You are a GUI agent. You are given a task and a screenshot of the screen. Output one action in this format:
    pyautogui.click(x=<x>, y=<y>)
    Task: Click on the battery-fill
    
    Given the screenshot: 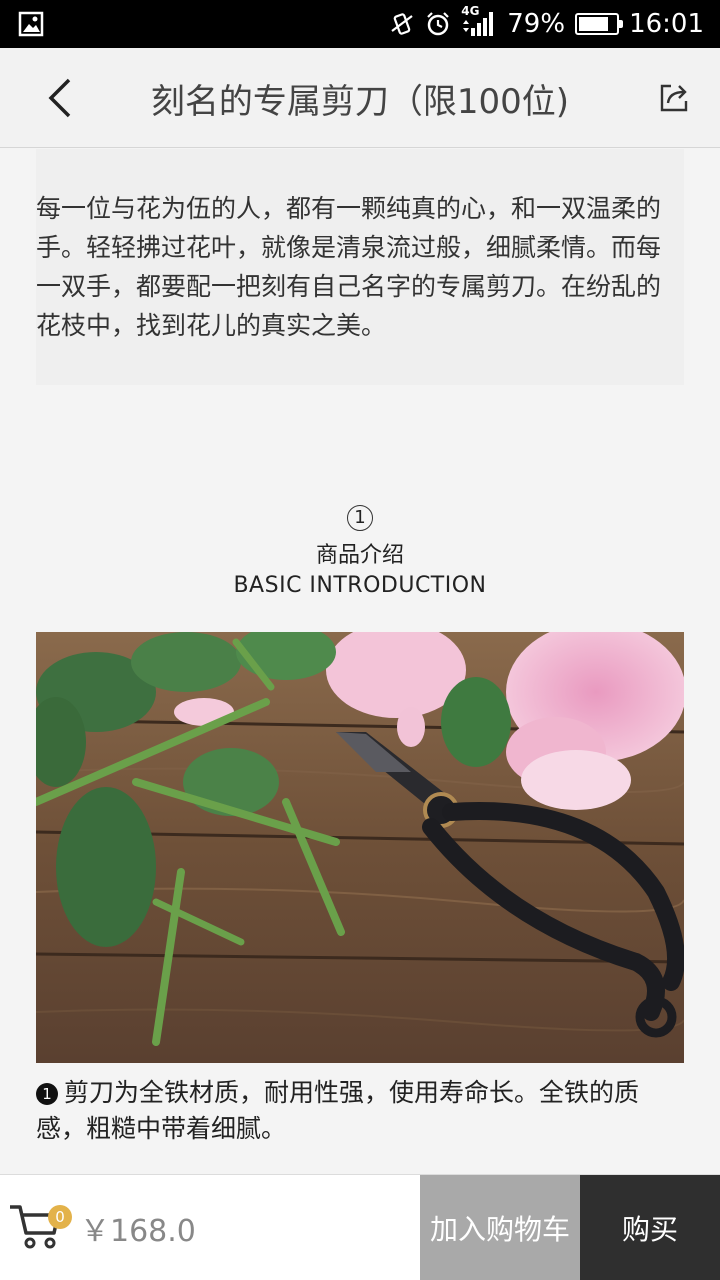 What is the action you would take?
    pyautogui.click(x=593, y=24)
    